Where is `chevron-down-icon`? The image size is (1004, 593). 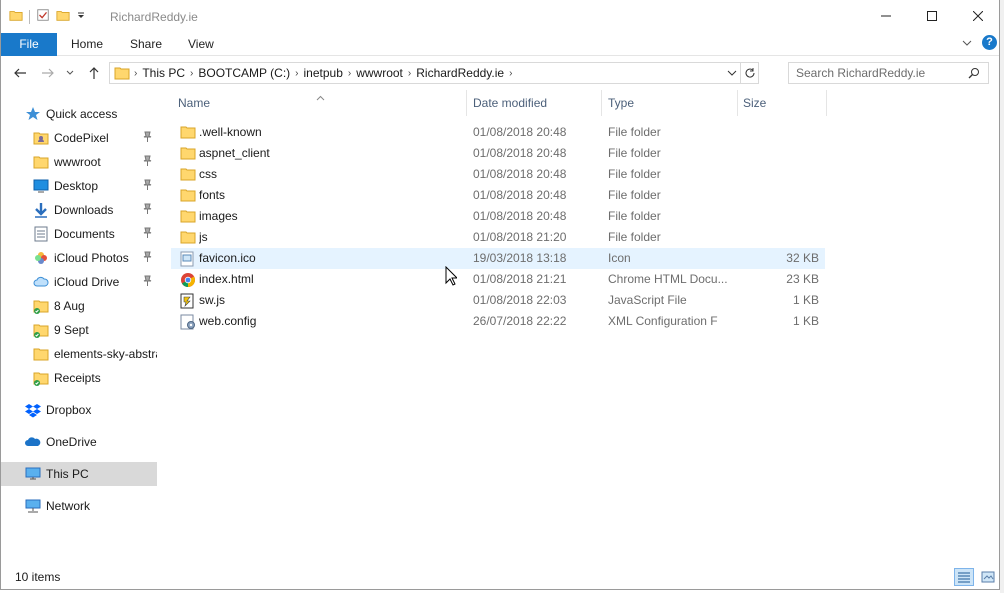
chevron-down-icon is located at coordinates (967, 43).